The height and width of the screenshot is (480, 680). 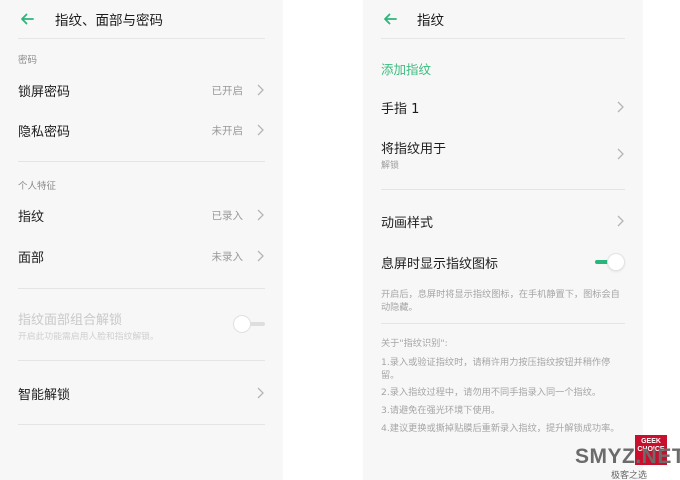 I want to click on page-title: 指纹、面部与密码, so click(x=109, y=21).